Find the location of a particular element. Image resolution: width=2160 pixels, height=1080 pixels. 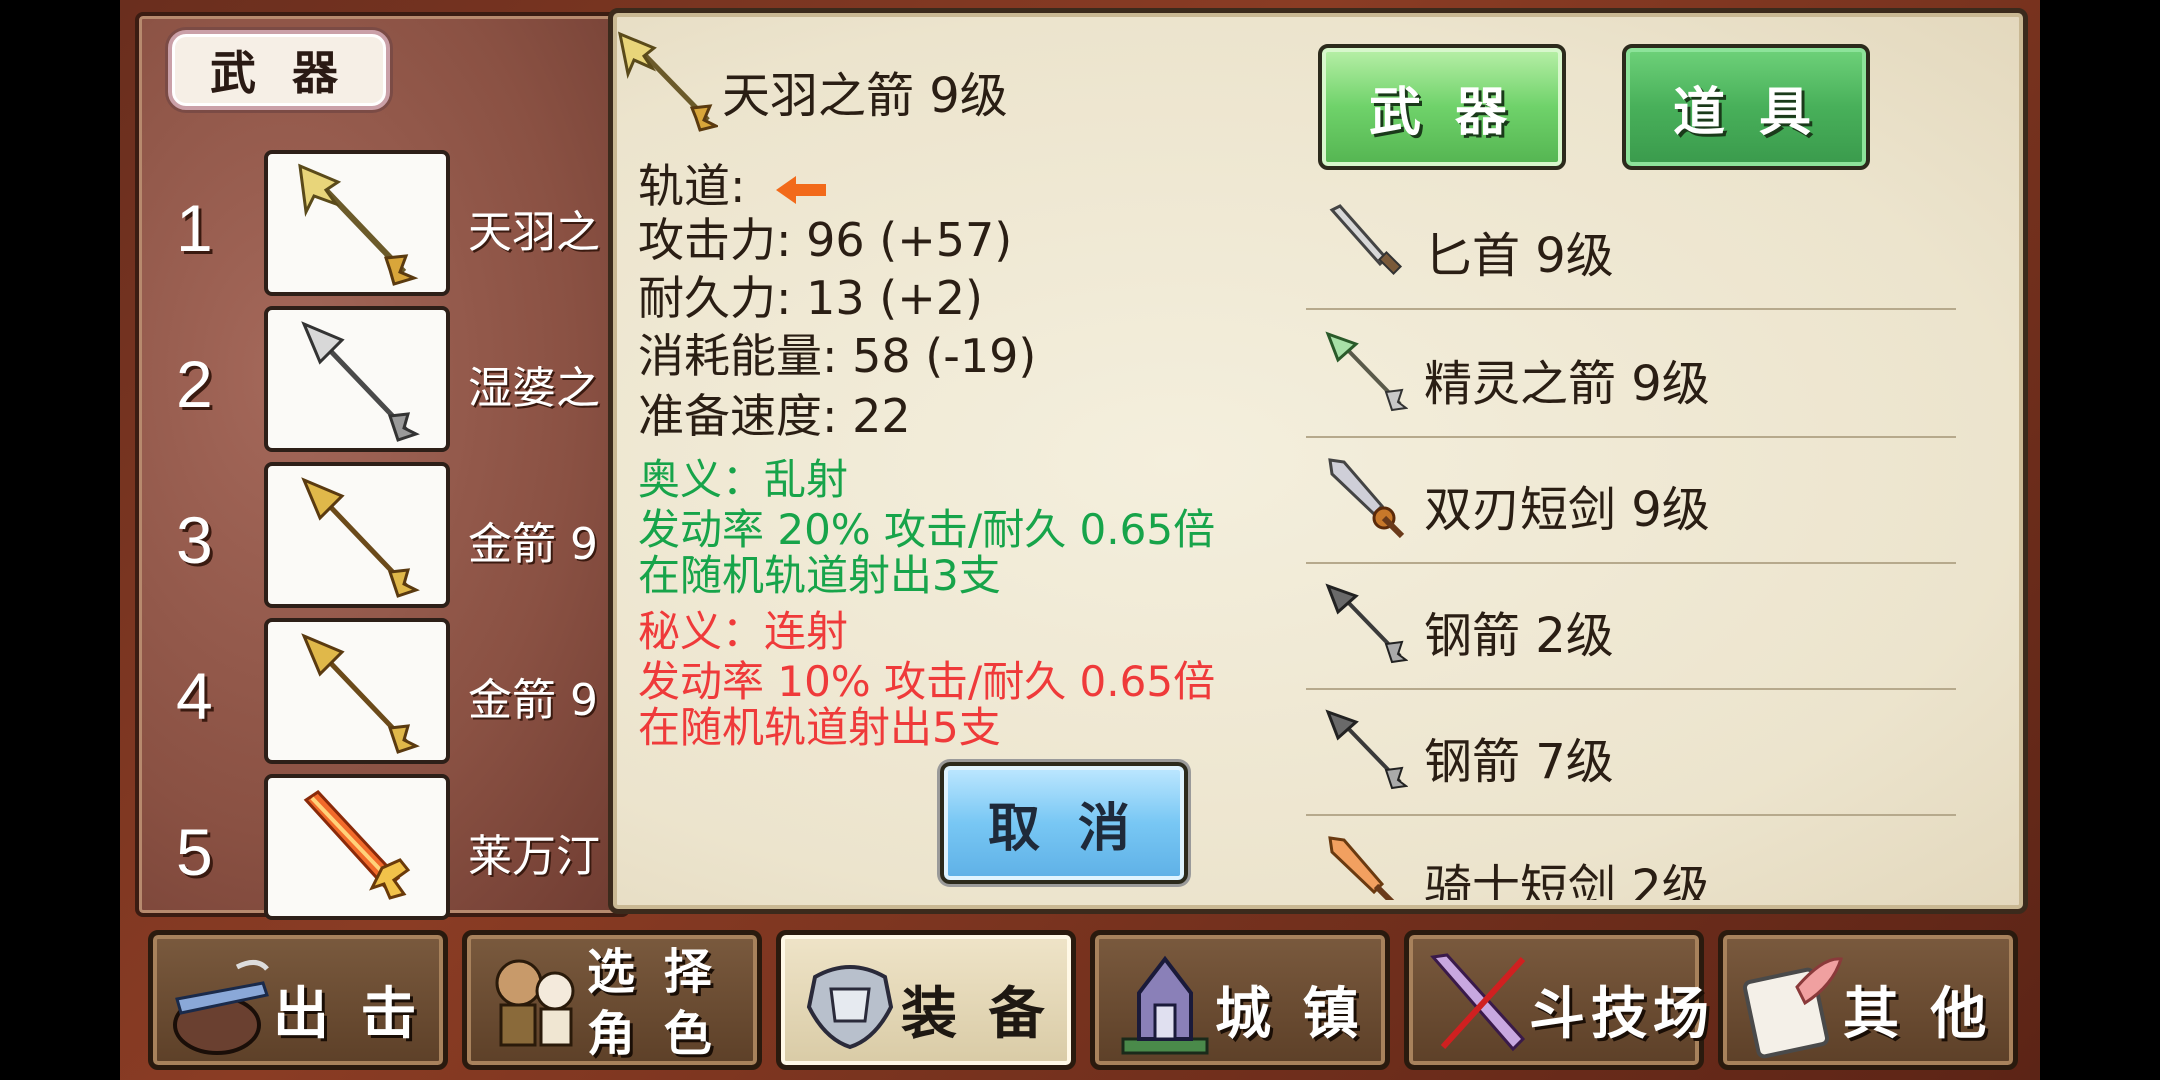

cancel-button: 取 消 is located at coordinates (1064, 823).